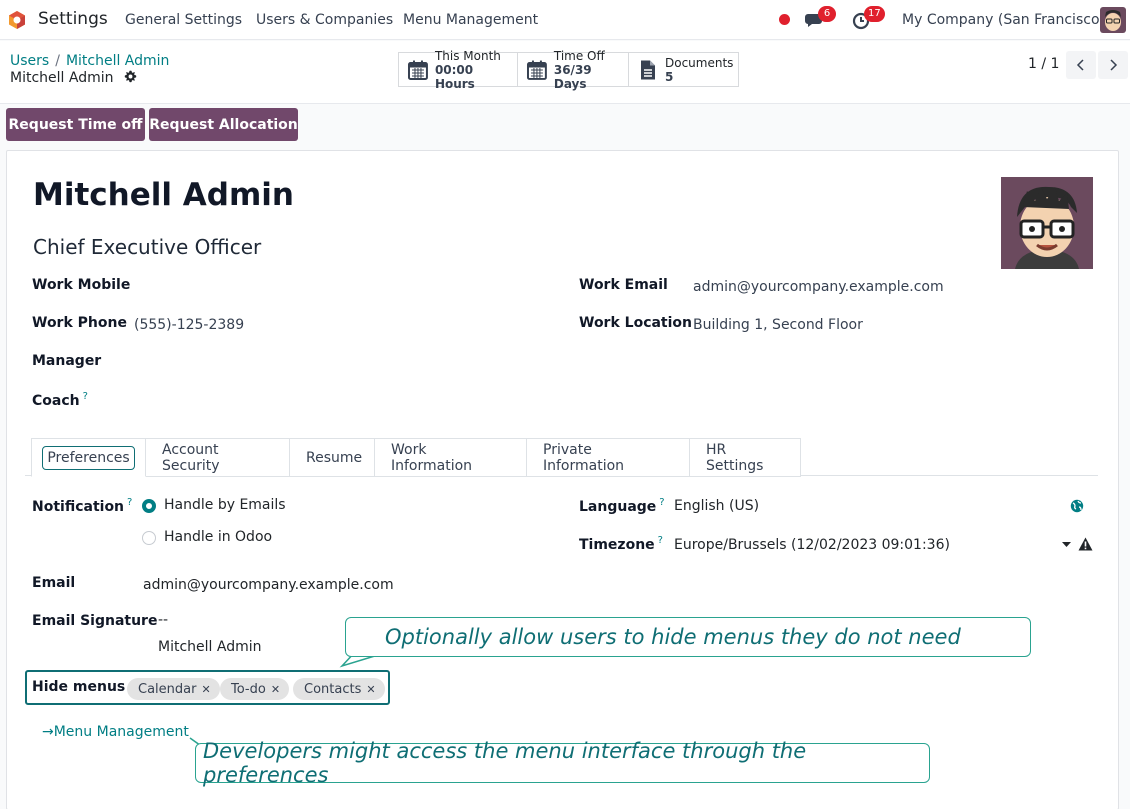 This screenshot has height=809, width=1130. Describe the element at coordinates (874, 14) in the screenshot. I see `activities-badge: 17` at that location.